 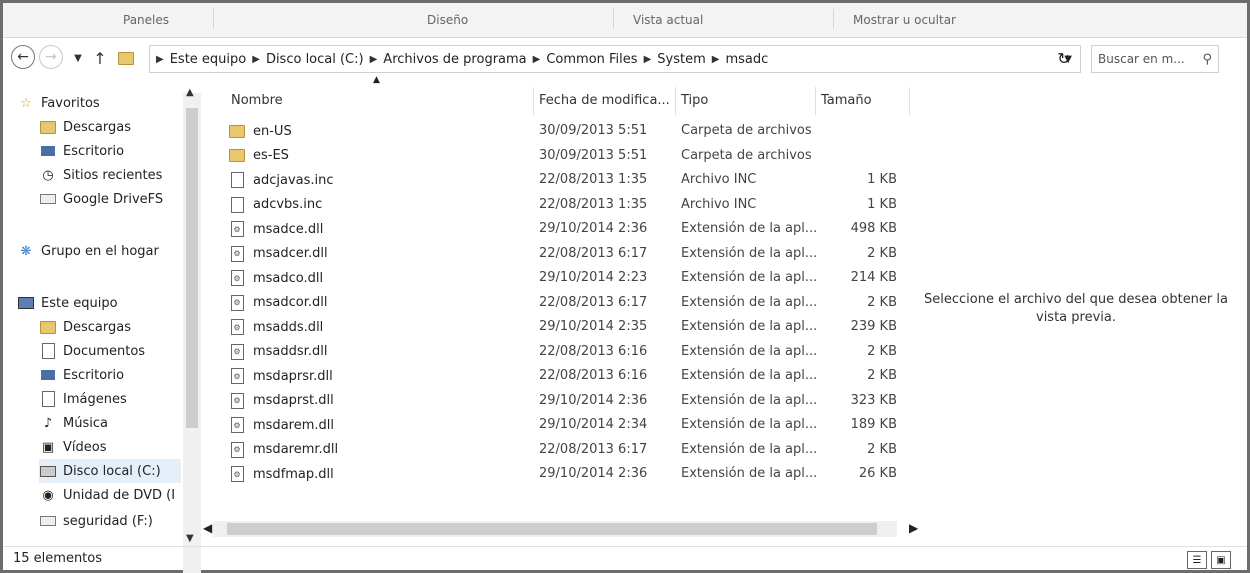 What do you see at coordinates (100, 175) in the screenshot?
I see `sidebar-item-sitios-recientes: ◷ Sitios recientes` at bounding box center [100, 175].